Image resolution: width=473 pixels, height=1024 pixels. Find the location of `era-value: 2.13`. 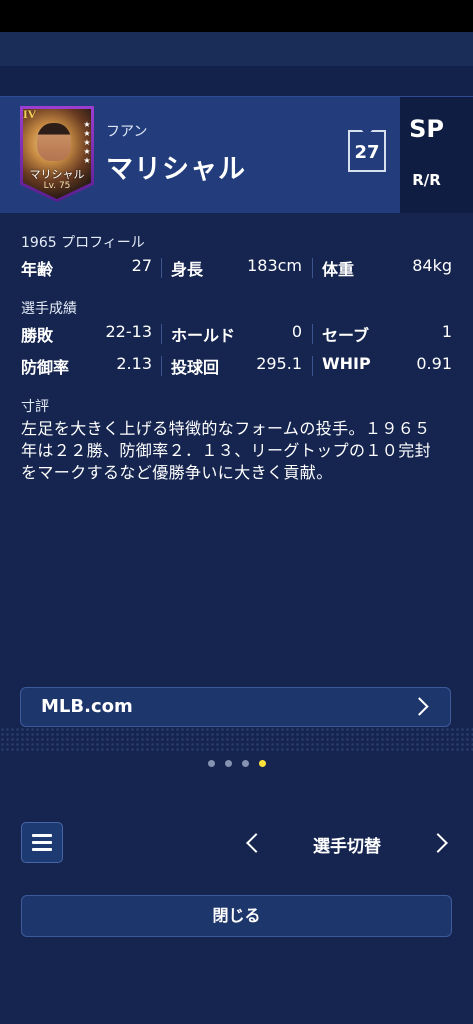

era-value: 2.13 is located at coordinates (134, 363).